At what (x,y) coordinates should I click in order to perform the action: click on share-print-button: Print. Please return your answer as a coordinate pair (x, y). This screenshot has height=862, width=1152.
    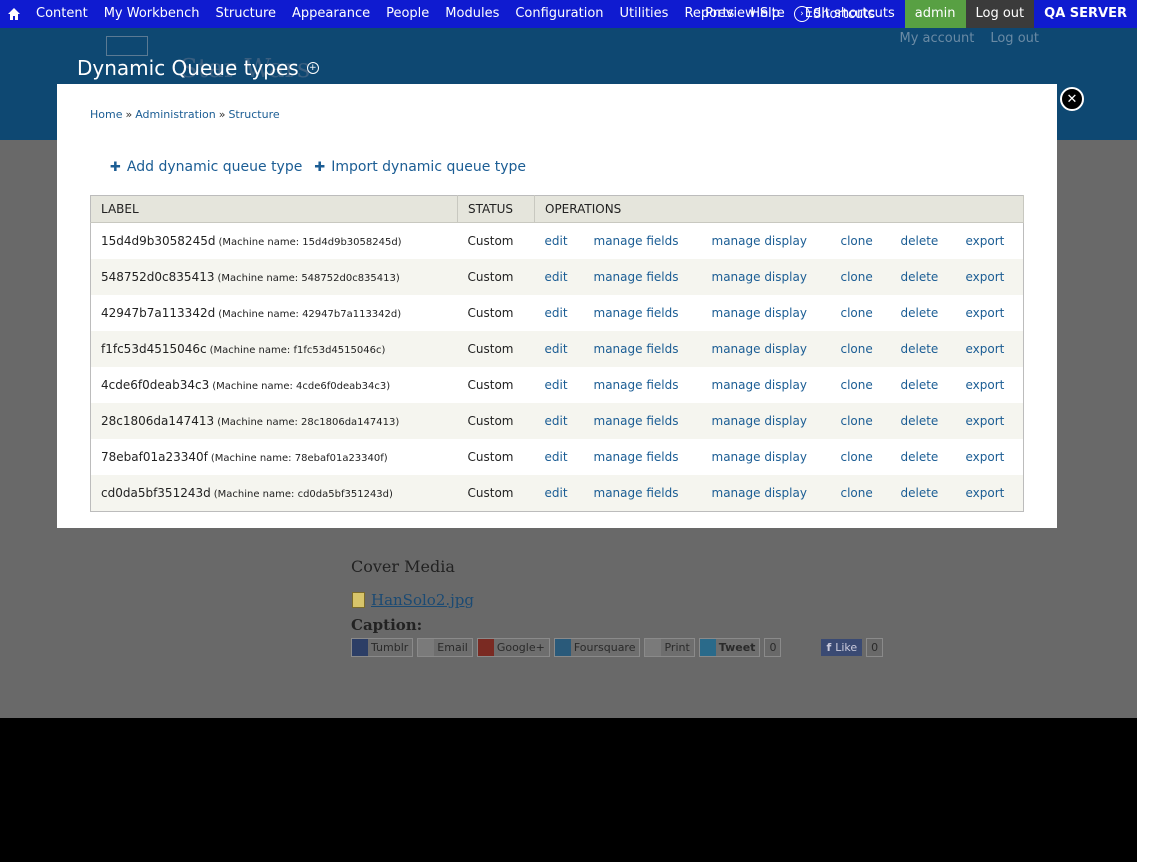
    Looking at the image, I should click on (669, 647).